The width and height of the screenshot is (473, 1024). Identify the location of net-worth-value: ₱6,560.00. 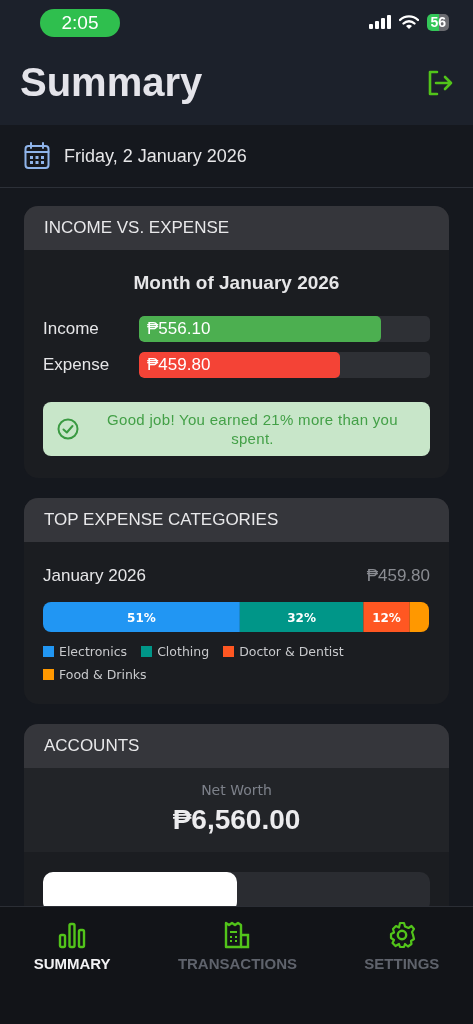
(236, 820).